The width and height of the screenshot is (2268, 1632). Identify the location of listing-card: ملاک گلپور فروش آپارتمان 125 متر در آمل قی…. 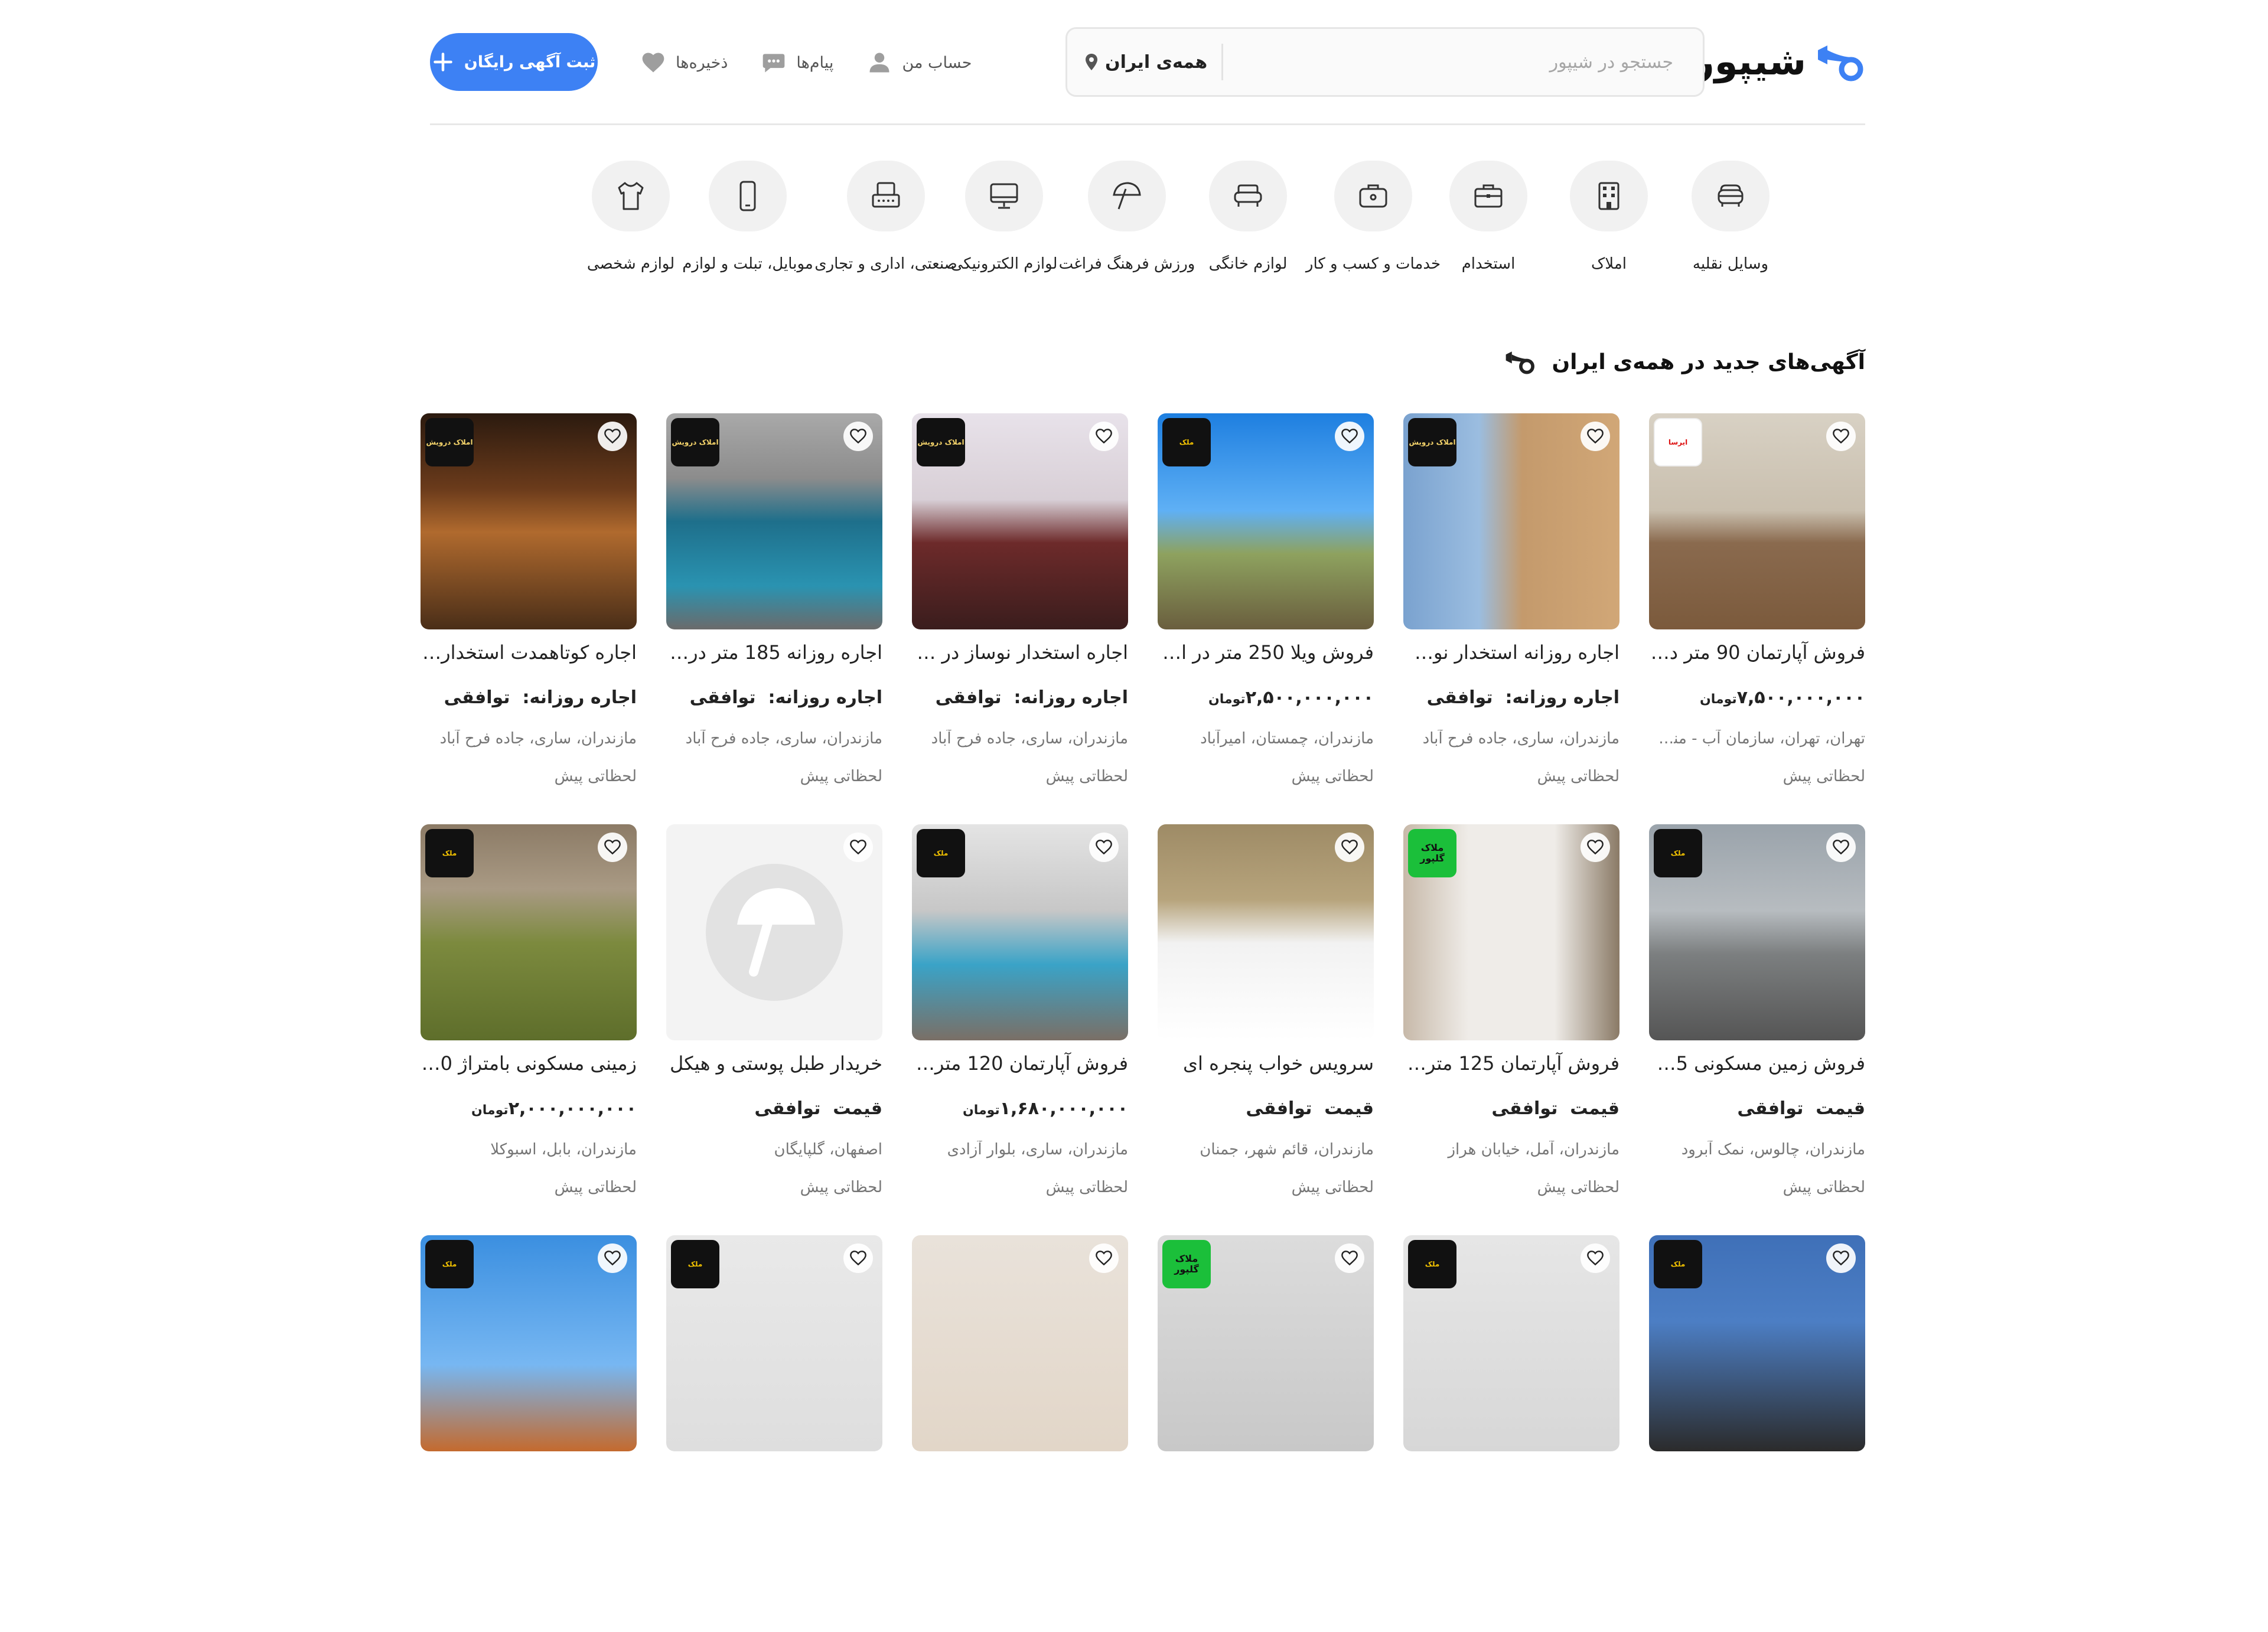
(1511, 1022).